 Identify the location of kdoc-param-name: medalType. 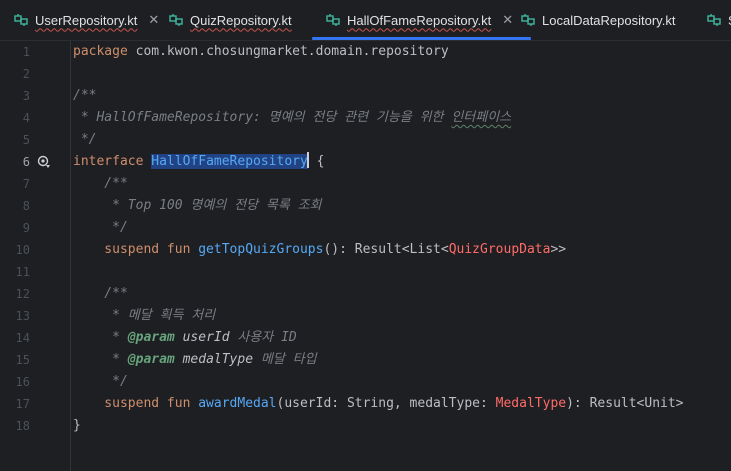
(214, 359).